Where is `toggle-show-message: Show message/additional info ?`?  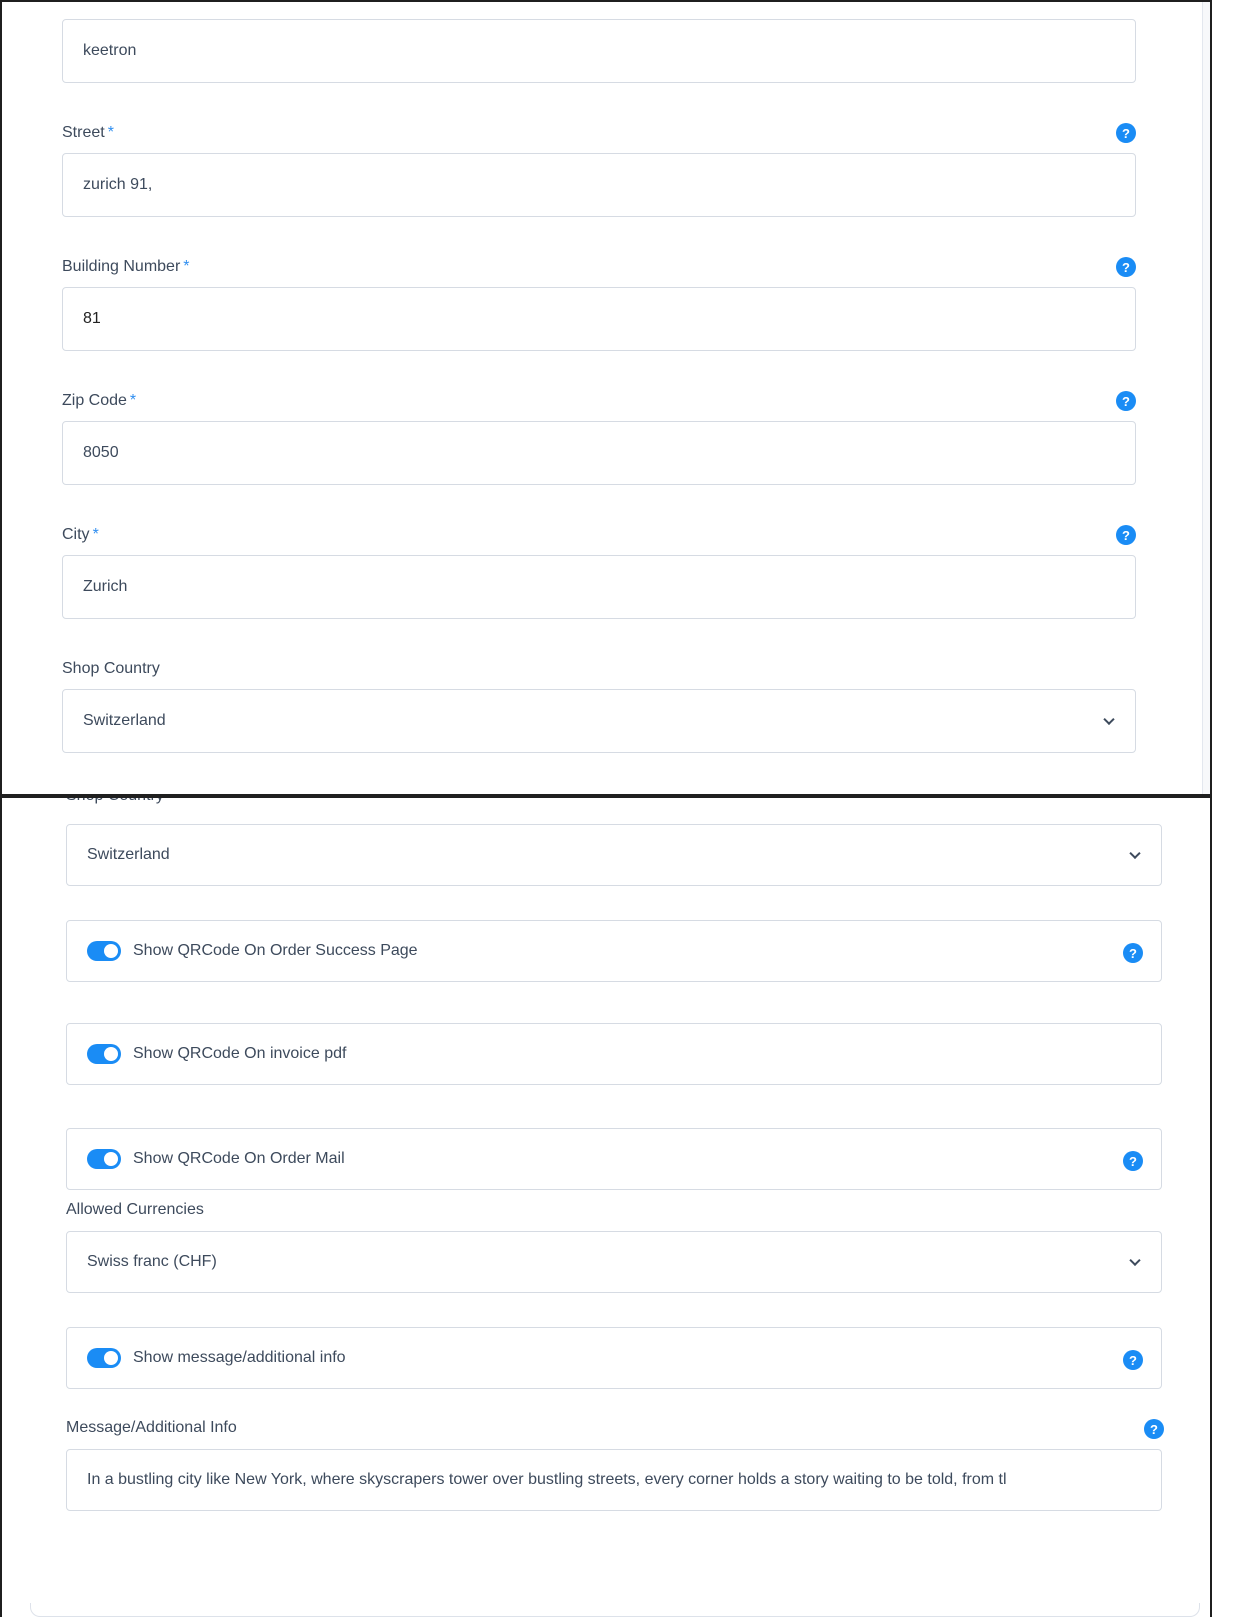 toggle-show-message: Show message/additional info ? is located at coordinates (614, 1358).